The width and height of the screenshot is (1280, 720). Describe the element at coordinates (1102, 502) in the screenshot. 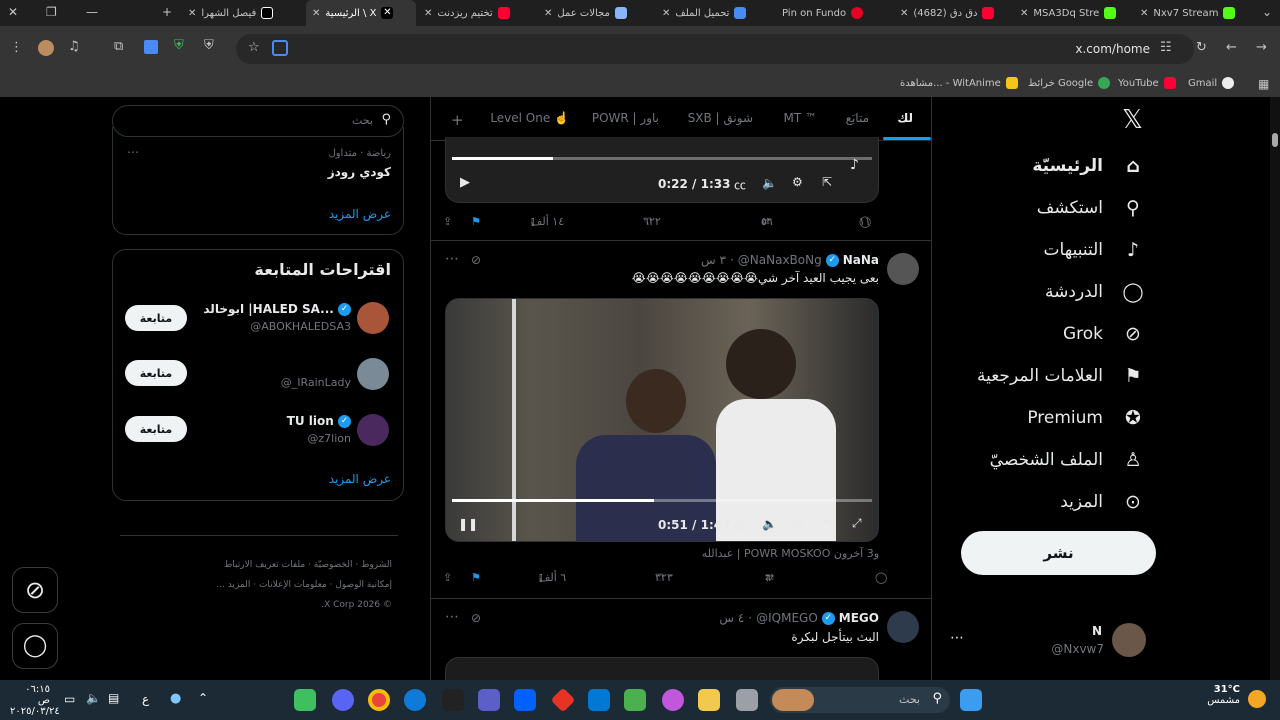

I see `nav-more: المزيد ⊙` at that location.